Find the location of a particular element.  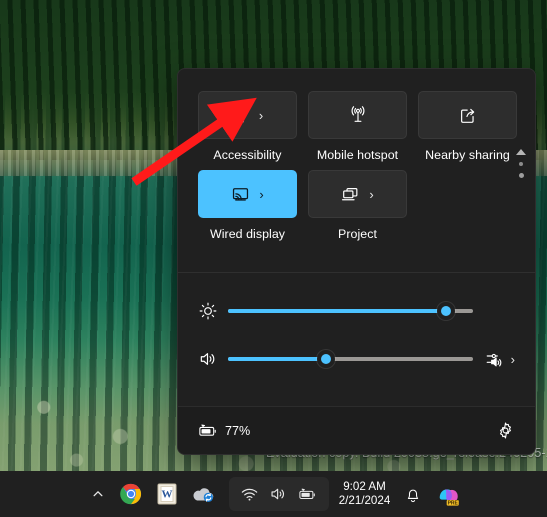

hotspot-icon is located at coordinates (358, 115).